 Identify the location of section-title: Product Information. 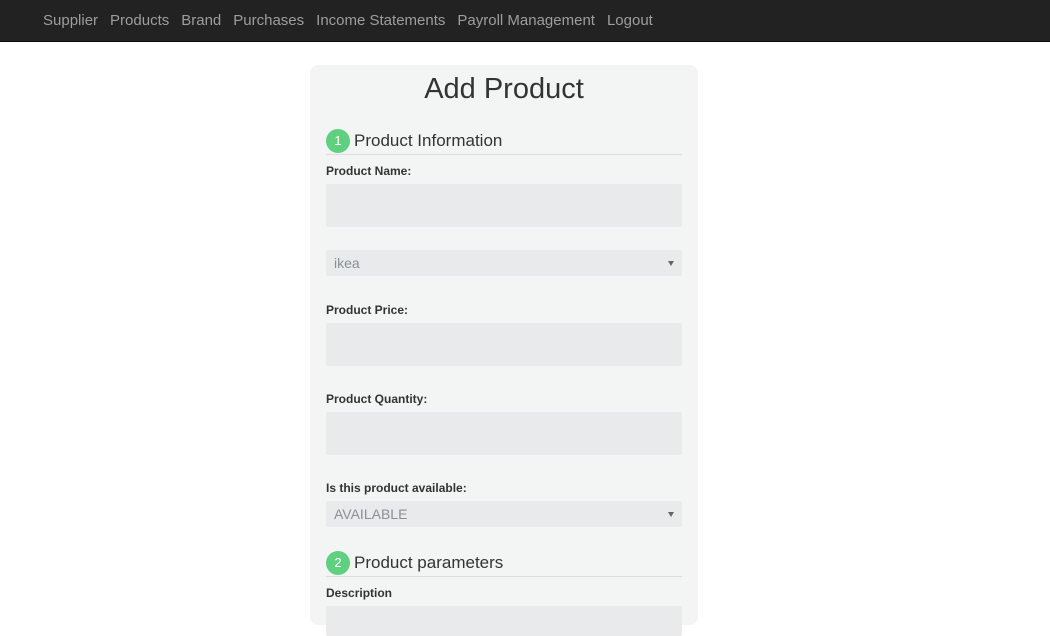
(428, 140).